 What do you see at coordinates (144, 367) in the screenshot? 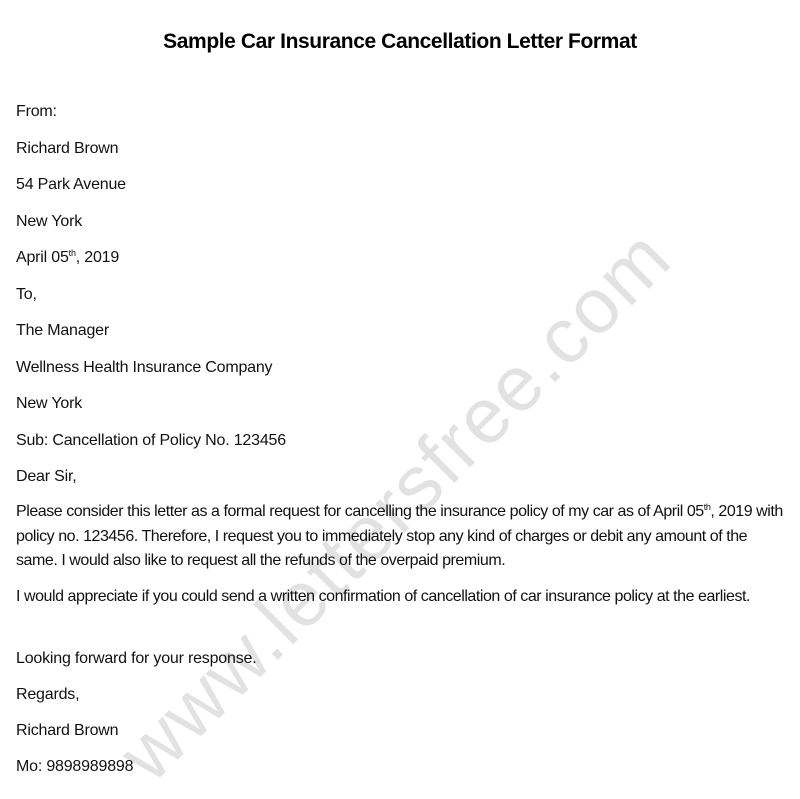
I see `recipient-company: Wellness Health Insurance Company` at bounding box center [144, 367].